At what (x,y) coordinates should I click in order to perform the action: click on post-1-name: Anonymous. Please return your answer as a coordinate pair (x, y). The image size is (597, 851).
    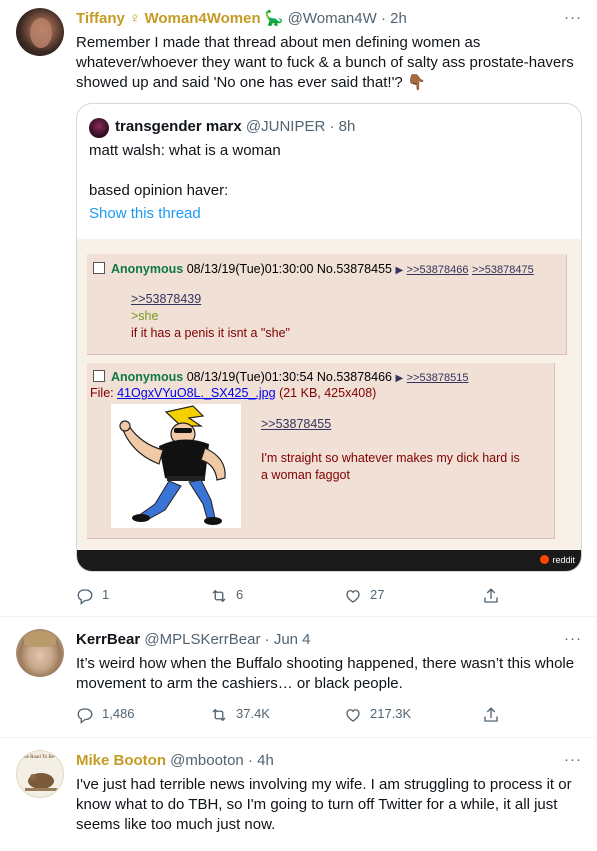
    Looking at the image, I should click on (147, 269).